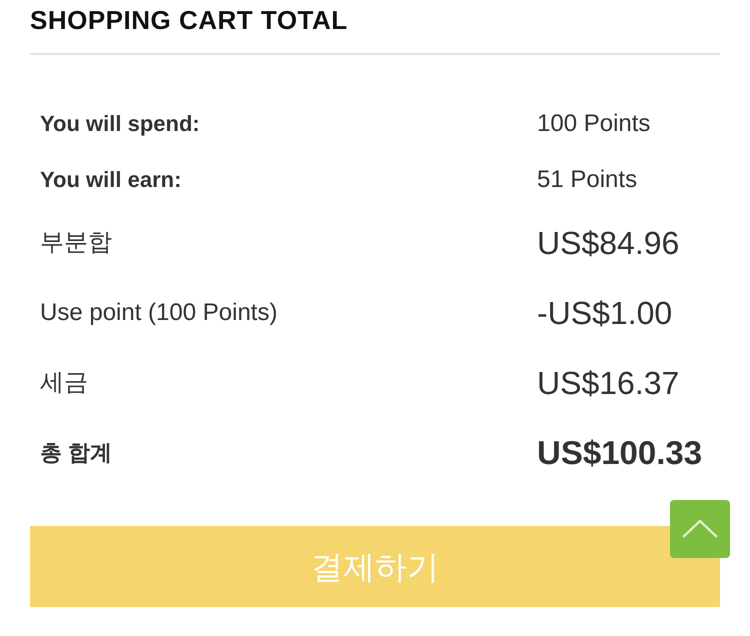 The height and width of the screenshot is (636, 750). I want to click on summary-value: US$100.33, so click(620, 453).